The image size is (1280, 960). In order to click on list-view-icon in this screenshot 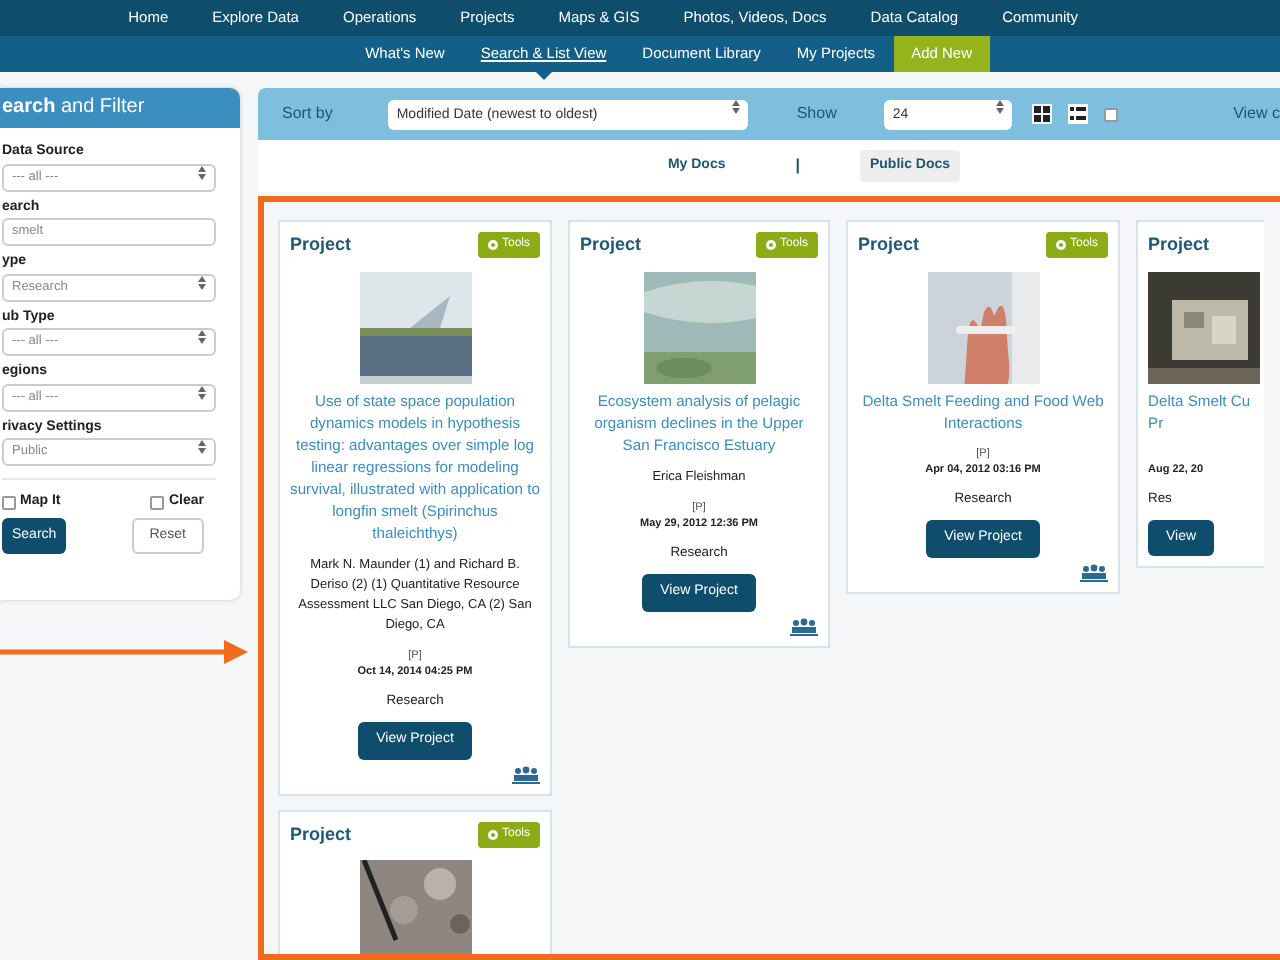, I will do `click(1078, 114)`.